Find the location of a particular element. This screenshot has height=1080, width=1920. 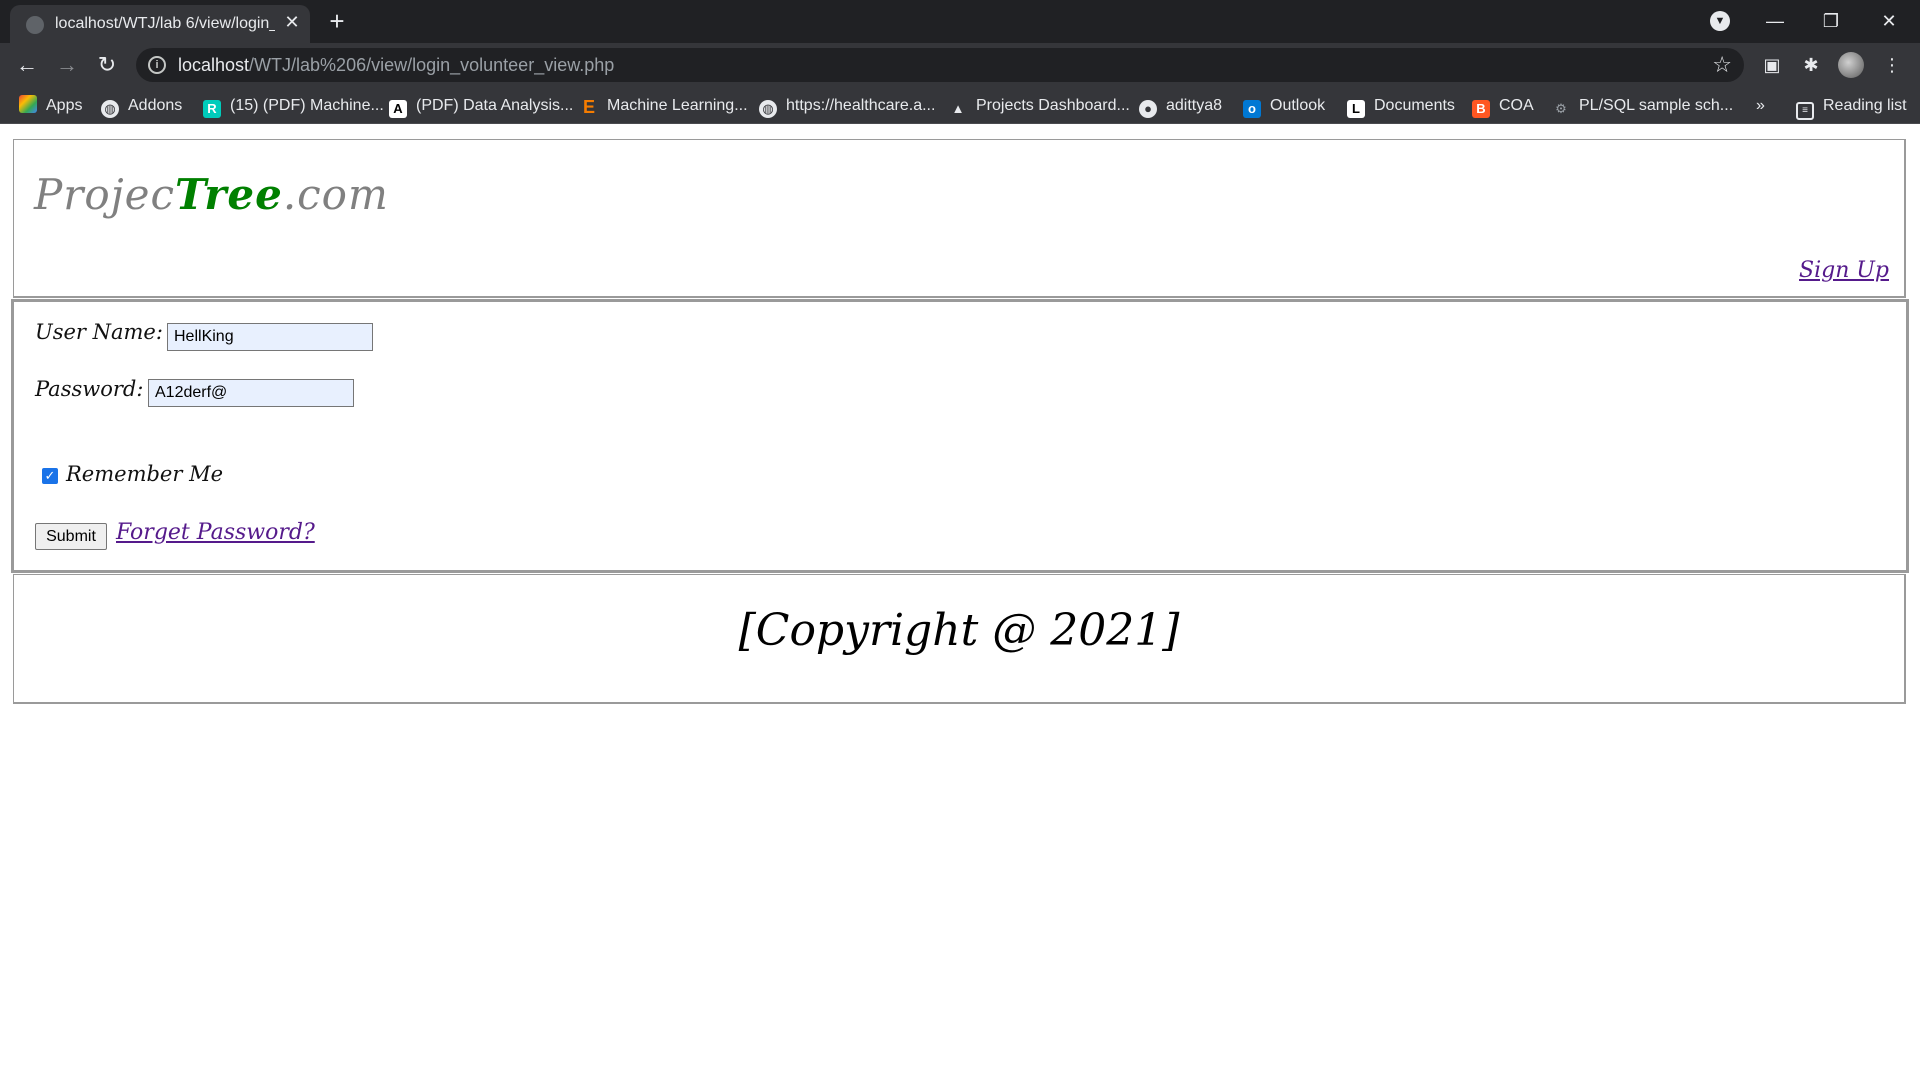

e-icon: E is located at coordinates (588, 107).